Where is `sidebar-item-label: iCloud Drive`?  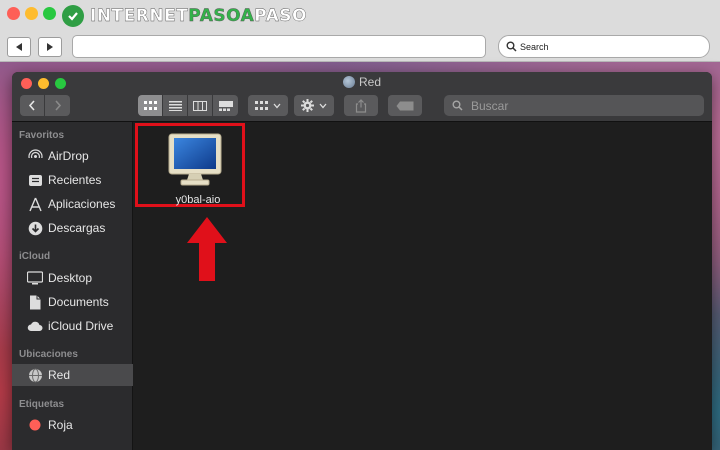 sidebar-item-label: iCloud Drive is located at coordinates (81, 326).